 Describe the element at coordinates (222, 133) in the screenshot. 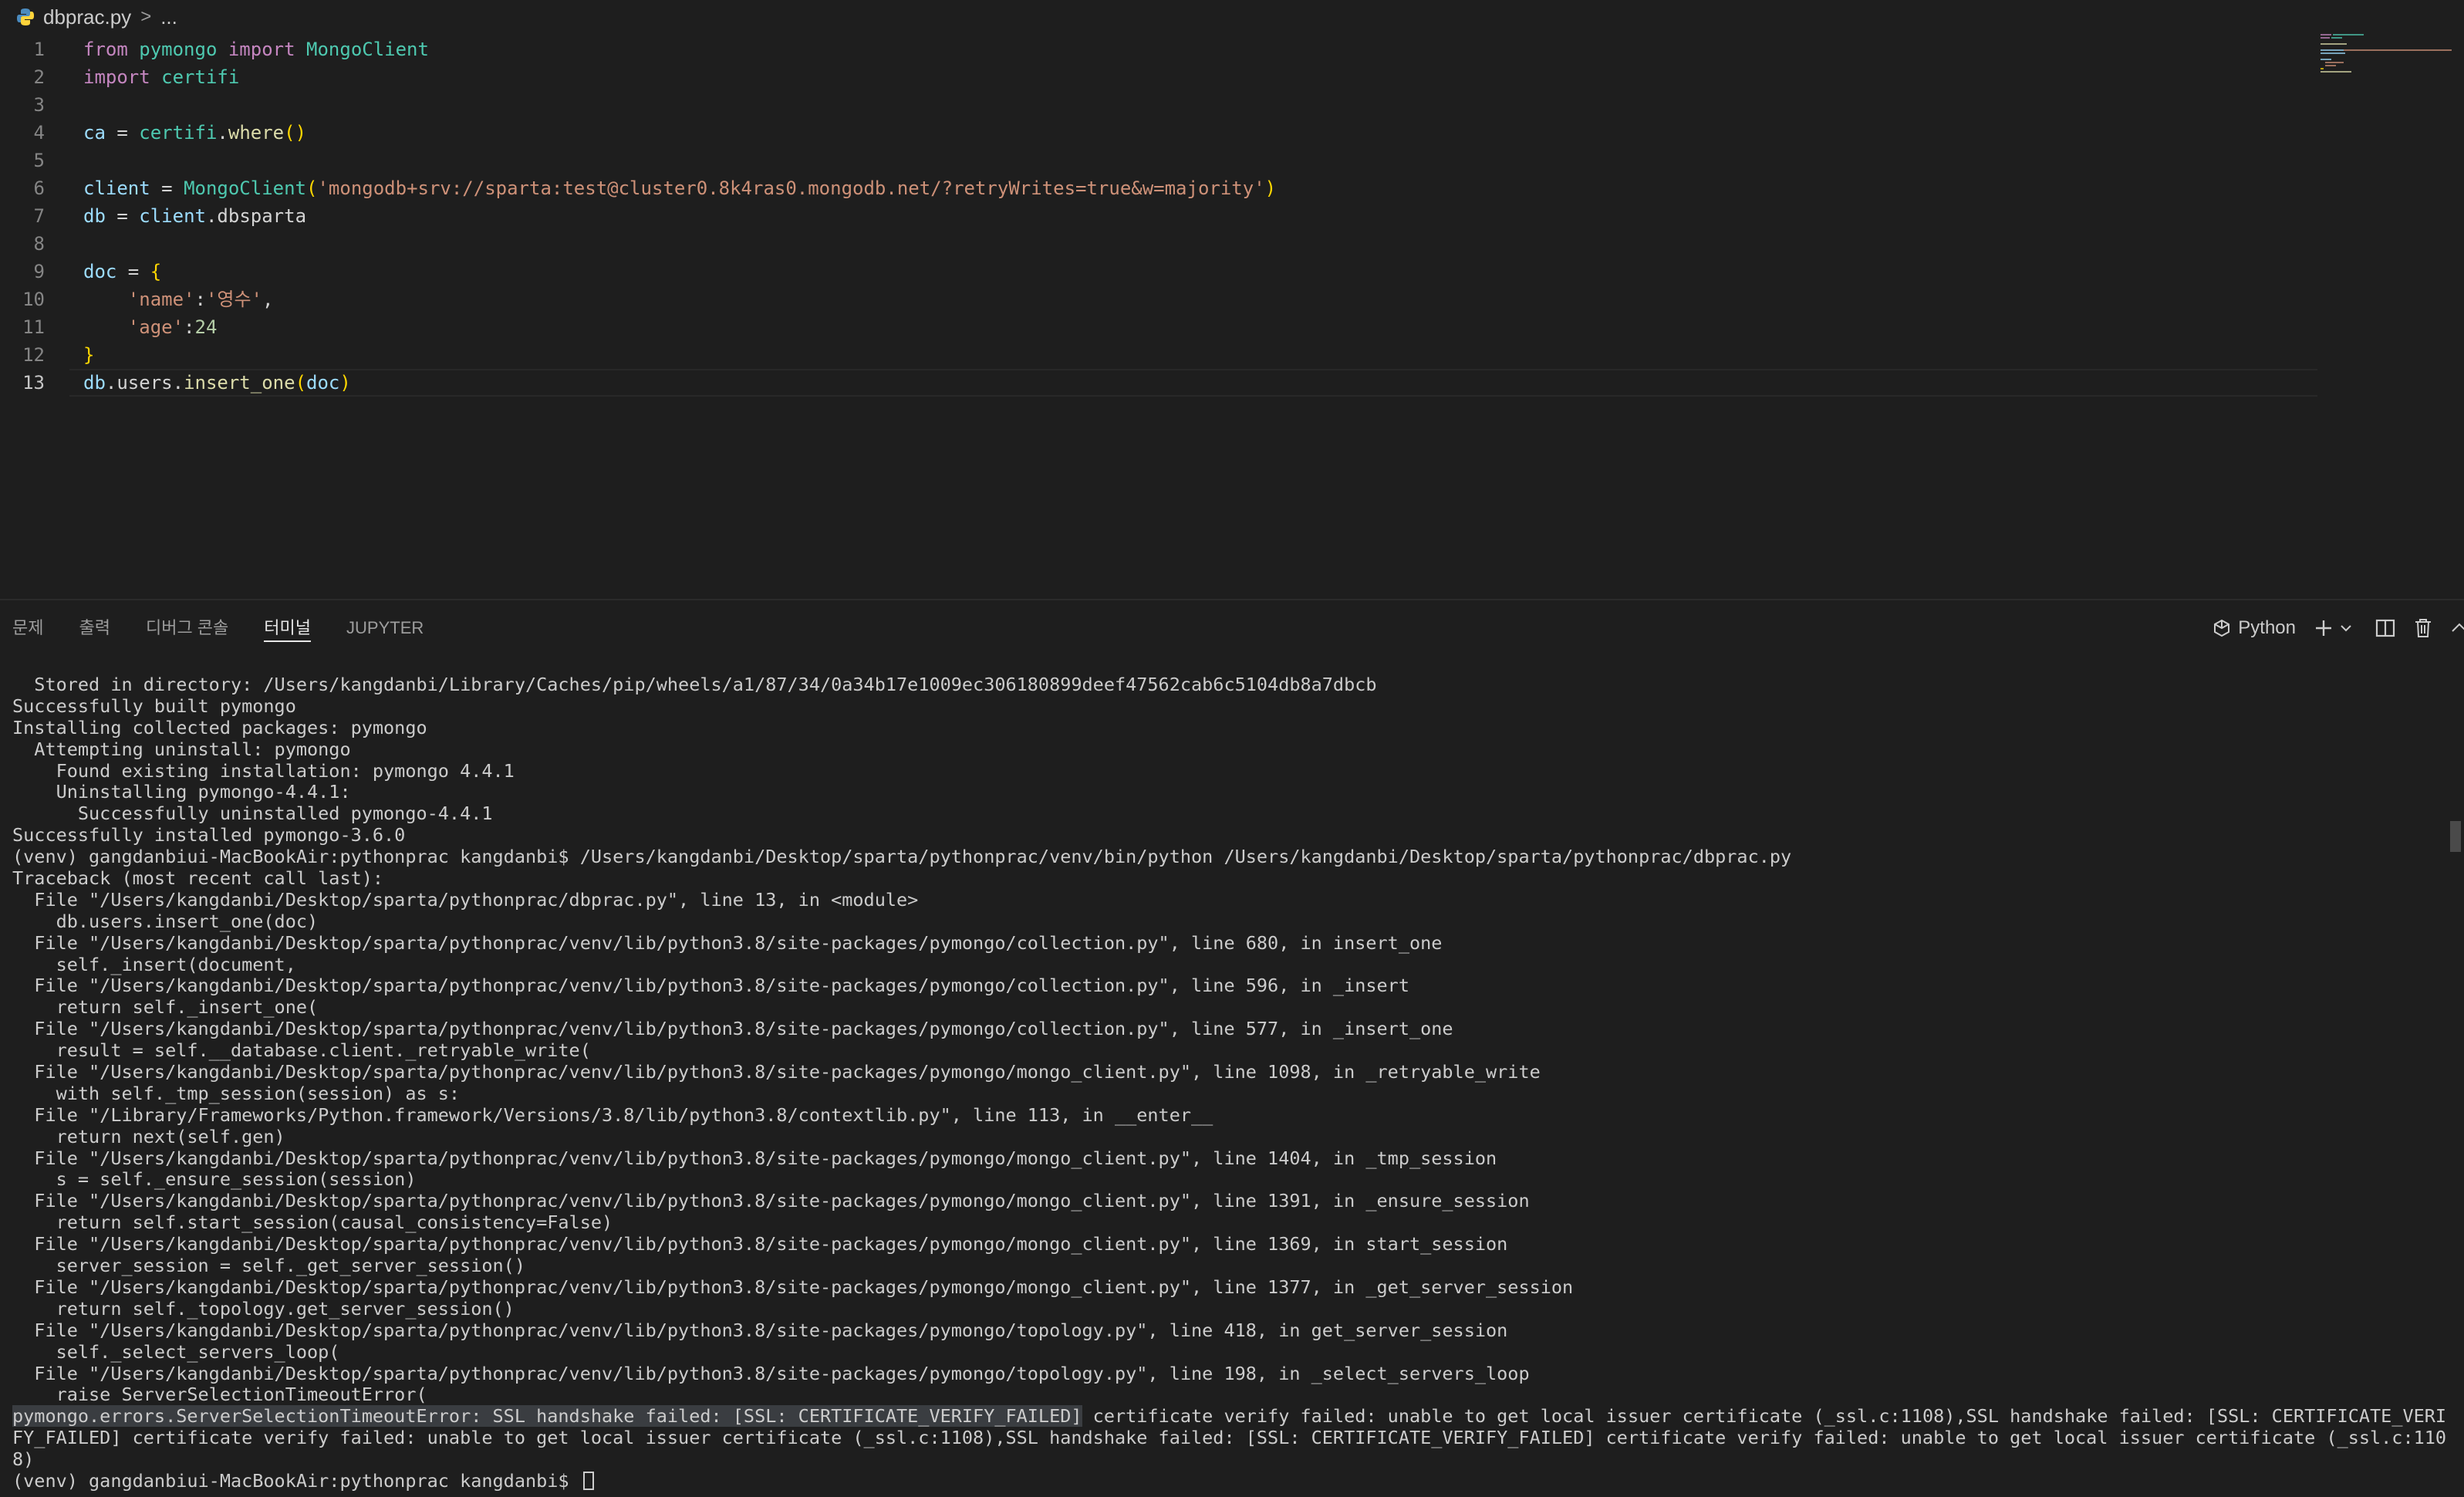

I see `code-token: .` at that location.